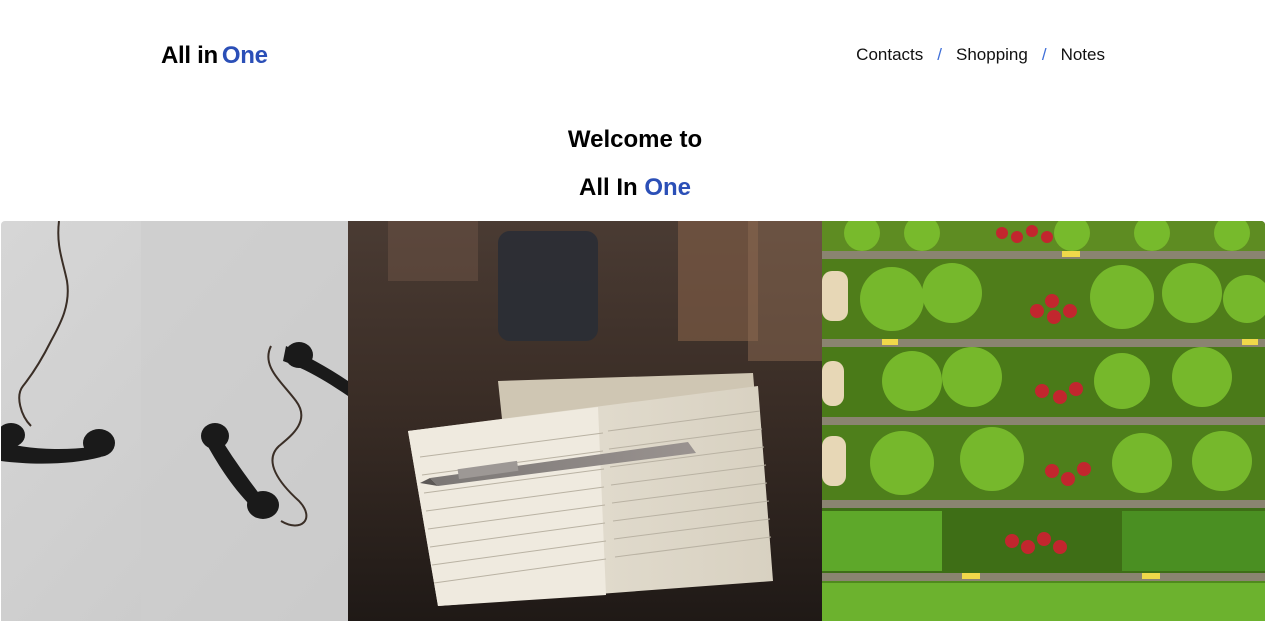 The width and height of the screenshot is (1270, 626). Describe the element at coordinates (608, 187) in the screenshot. I see `hero-subtitle-main: All In` at that location.